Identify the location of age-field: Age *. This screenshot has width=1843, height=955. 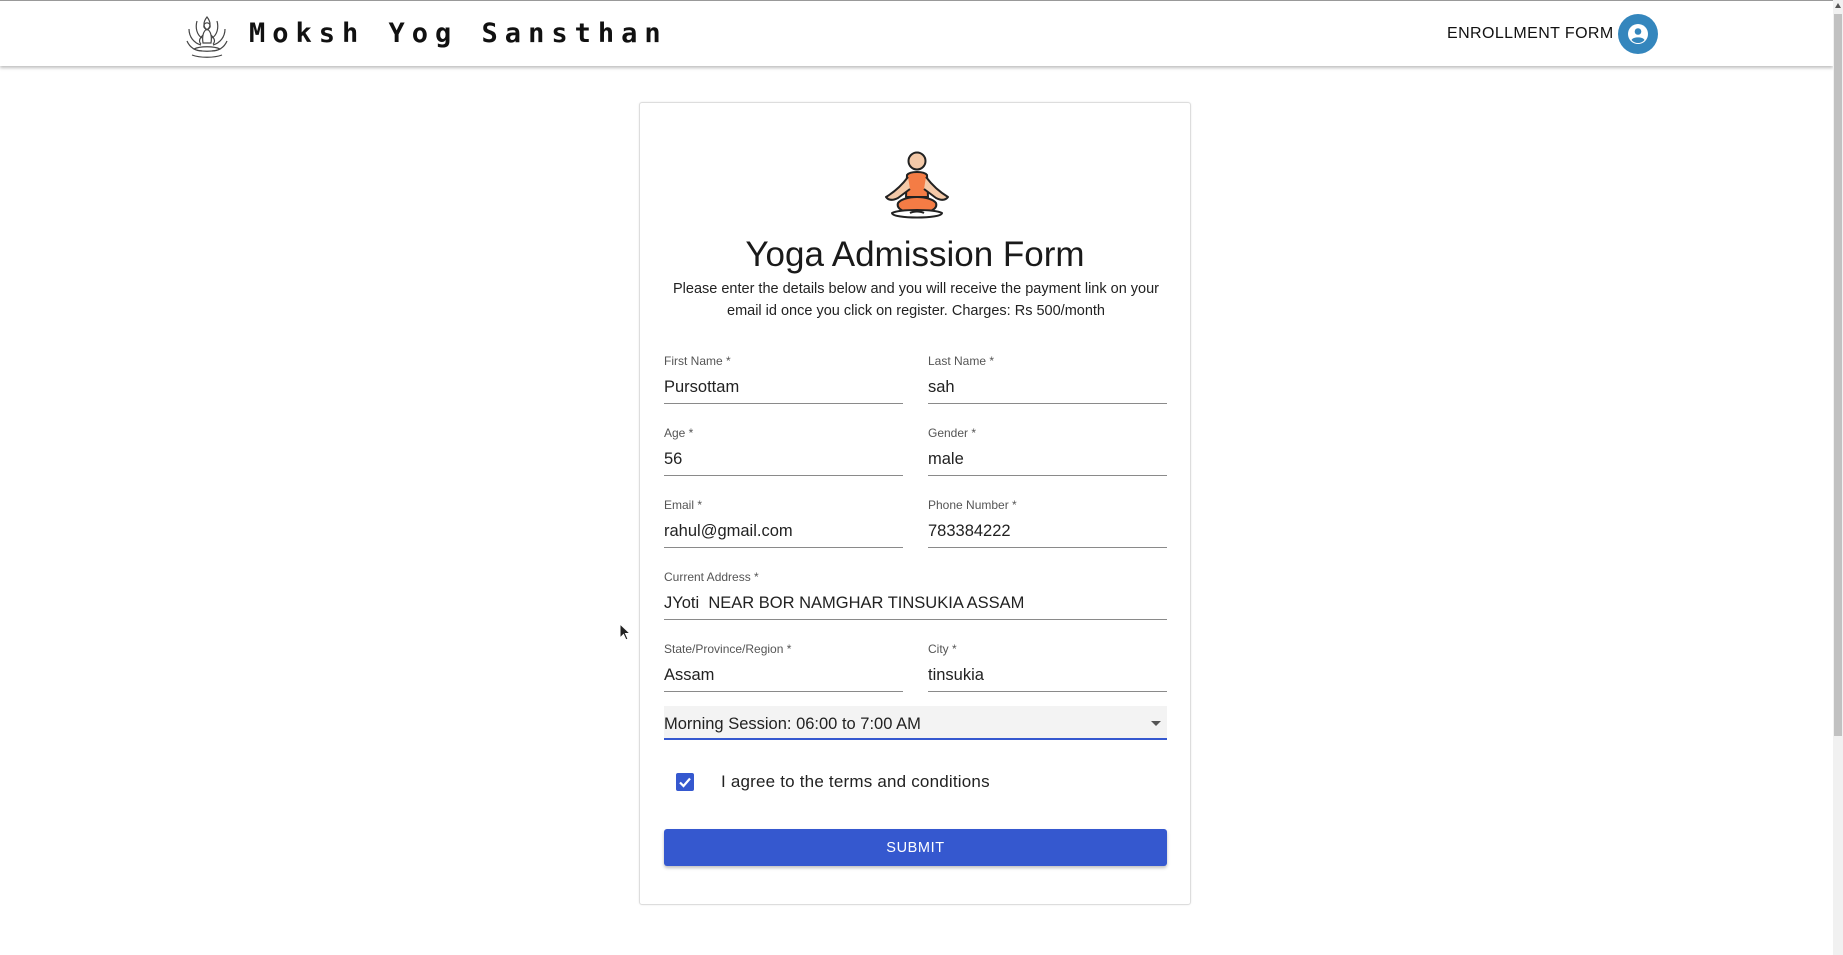
(783, 451).